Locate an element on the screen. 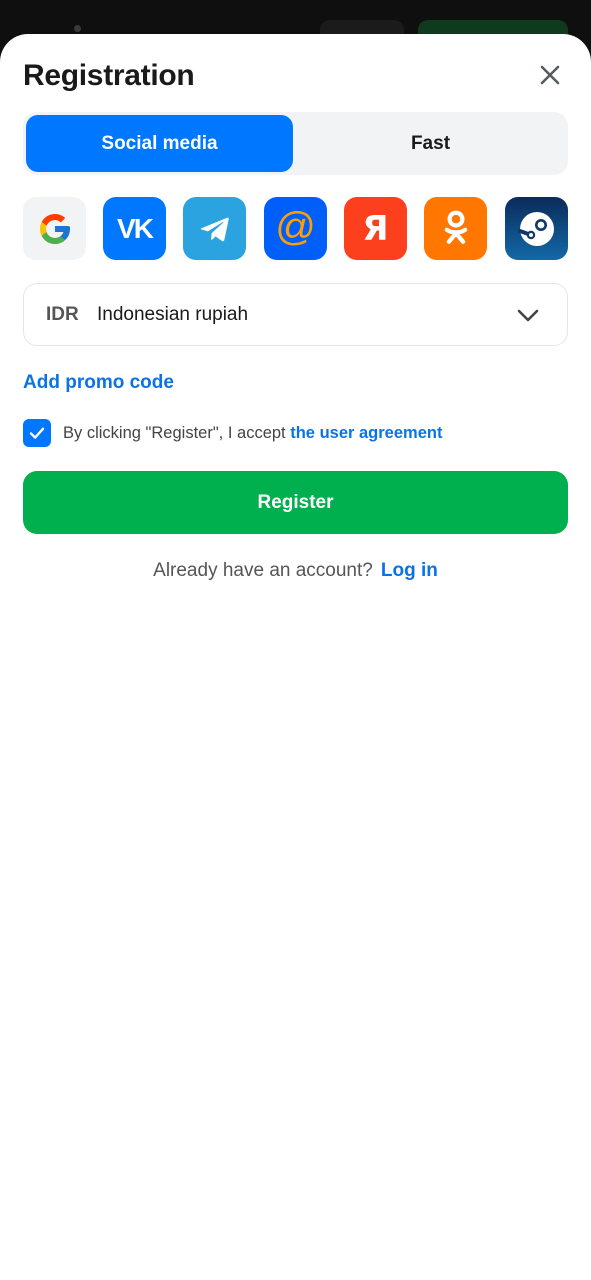 Image resolution: width=591 pixels, height=1280 pixels. google-button is located at coordinates (54, 228).